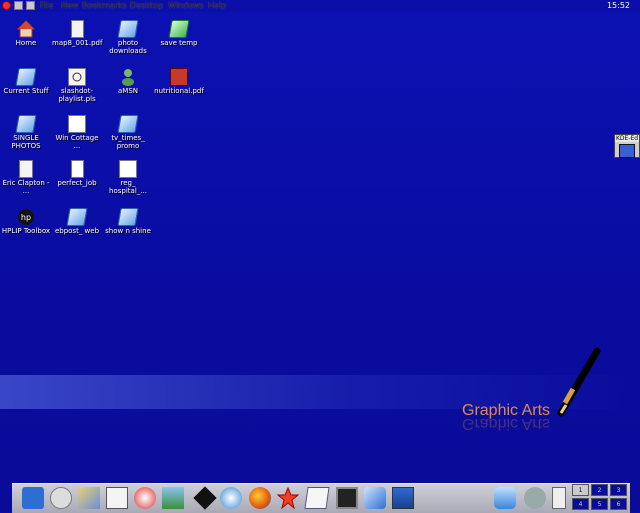  Describe the element at coordinates (347, 498) in the screenshot. I see `terminal-icon` at that location.